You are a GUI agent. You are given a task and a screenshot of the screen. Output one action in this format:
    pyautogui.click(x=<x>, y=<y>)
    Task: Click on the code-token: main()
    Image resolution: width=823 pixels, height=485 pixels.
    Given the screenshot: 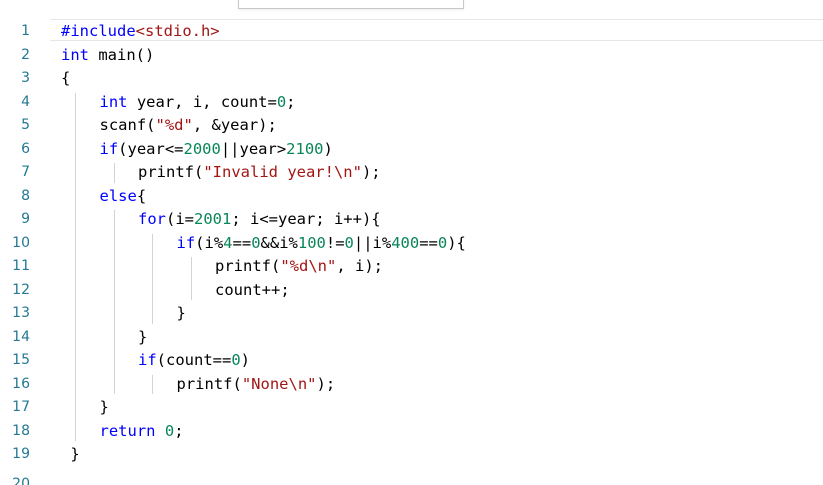 What is the action you would take?
    pyautogui.click(x=122, y=54)
    